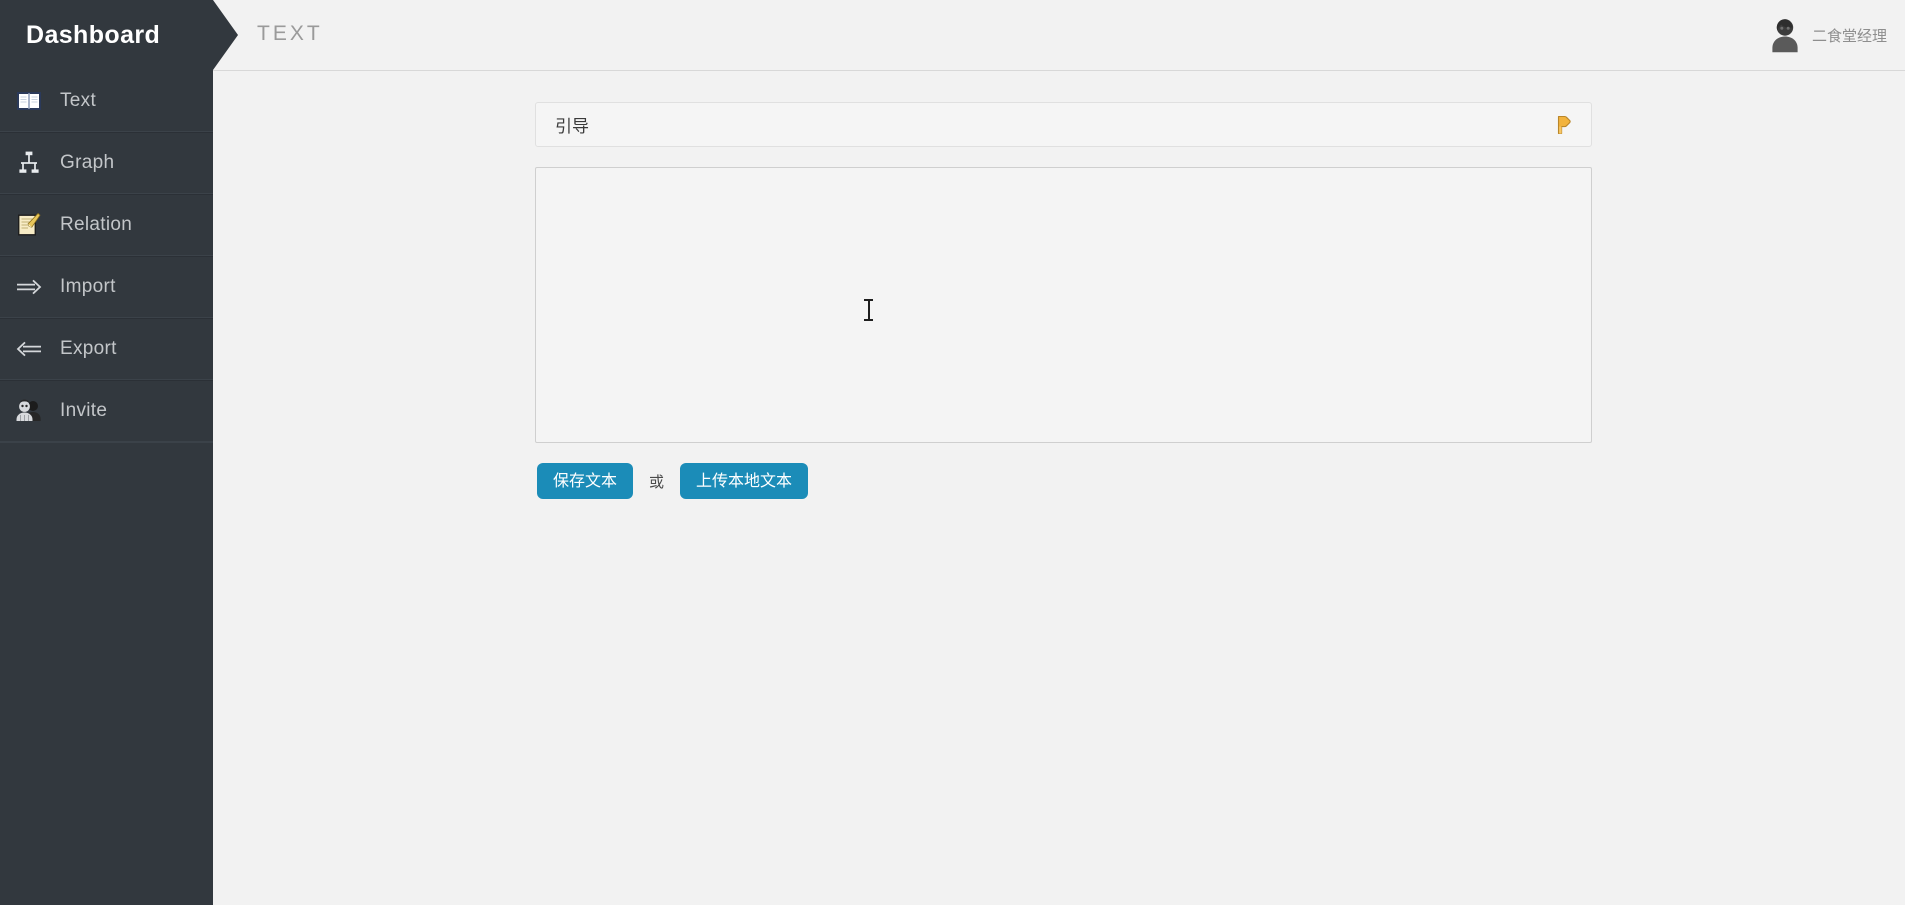 This screenshot has height=905, width=1905. What do you see at coordinates (1849, 35) in the screenshot?
I see `user-name-label: 二食堂经理` at bounding box center [1849, 35].